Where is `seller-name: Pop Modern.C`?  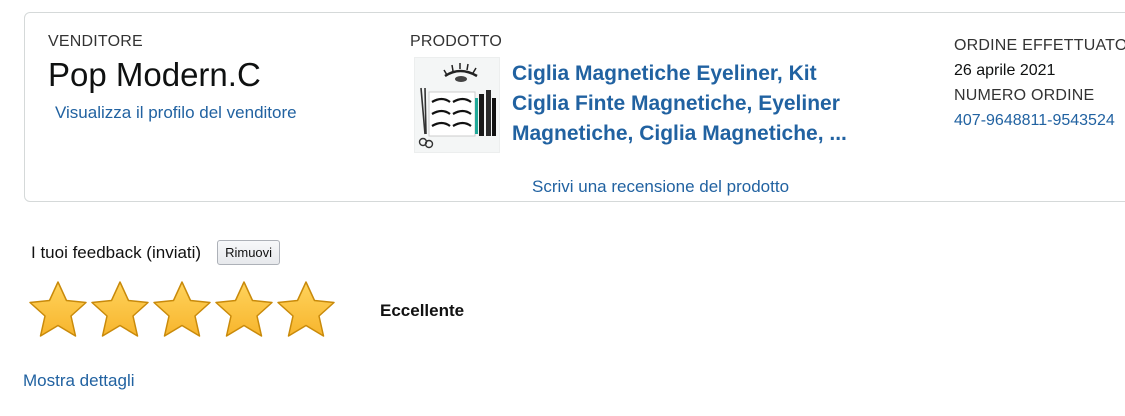 seller-name: Pop Modern.C is located at coordinates (154, 74).